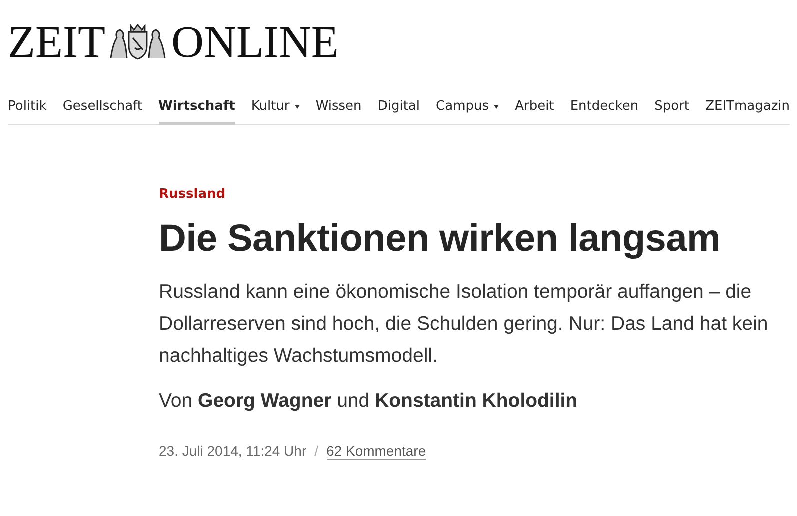 The width and height of the screenshot is (797, 516). I want to click on nav-link: Wissen, so click(339, 108).